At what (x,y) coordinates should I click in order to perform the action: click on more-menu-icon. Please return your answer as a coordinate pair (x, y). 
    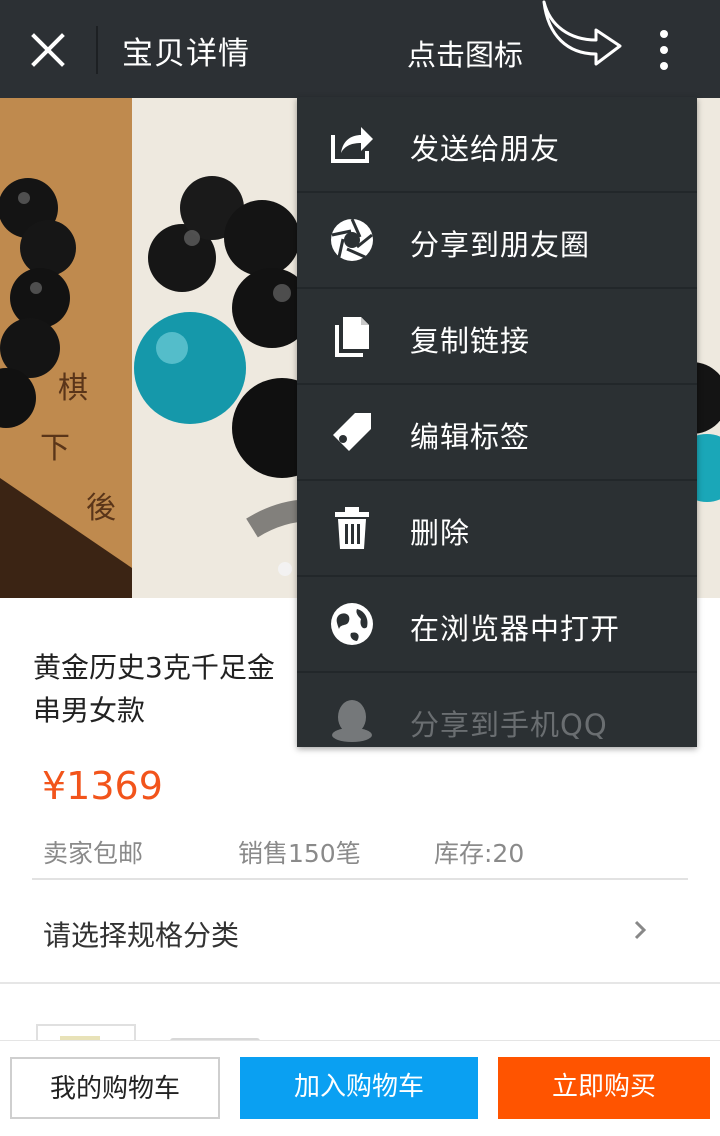
    Looking at the image, I should click on (664, 50).